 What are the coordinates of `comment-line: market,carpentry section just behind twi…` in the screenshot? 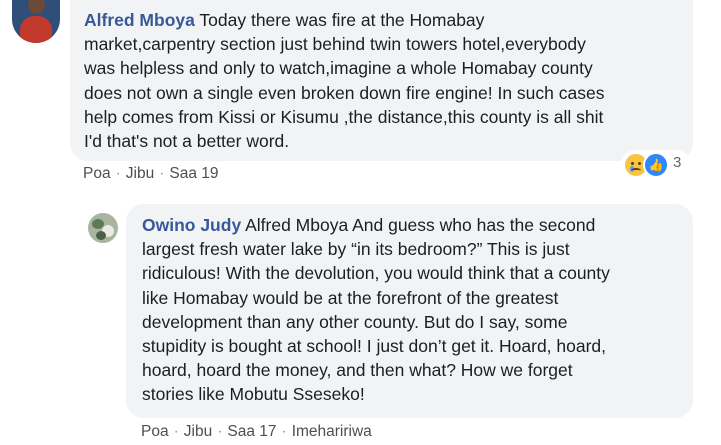 It's located at (335, 44).